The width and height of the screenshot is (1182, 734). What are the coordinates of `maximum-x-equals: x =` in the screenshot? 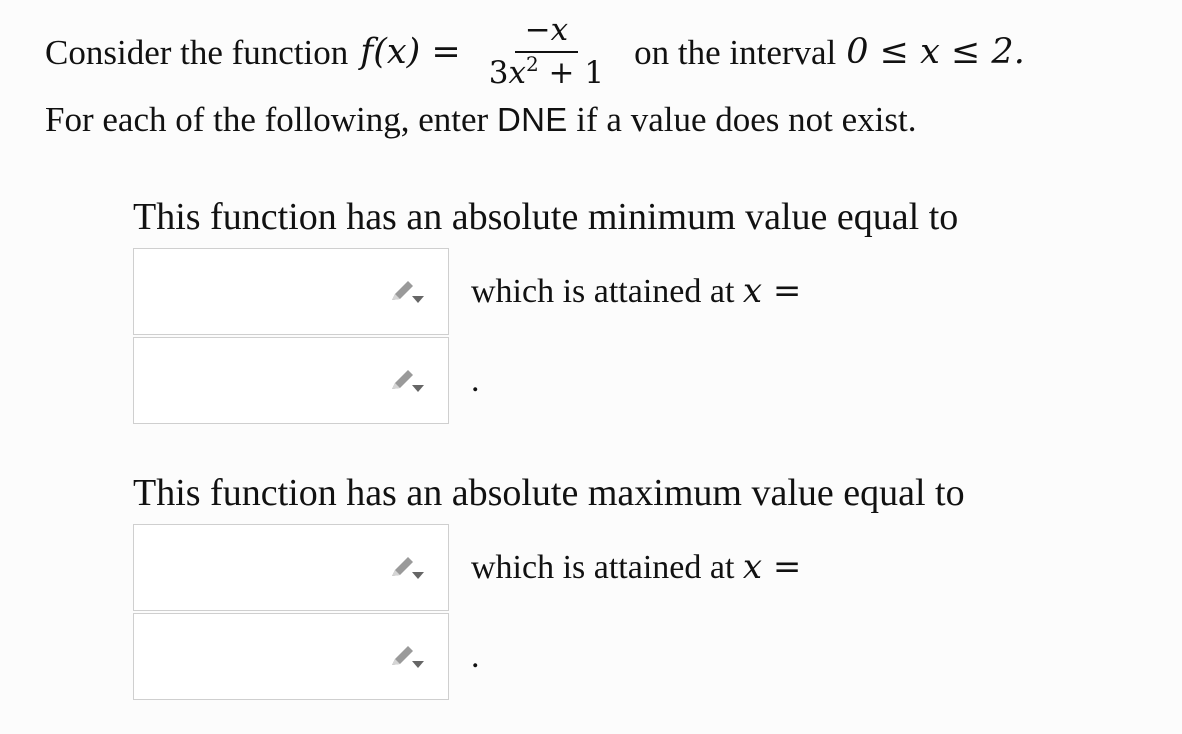 It's located at (772, 567).